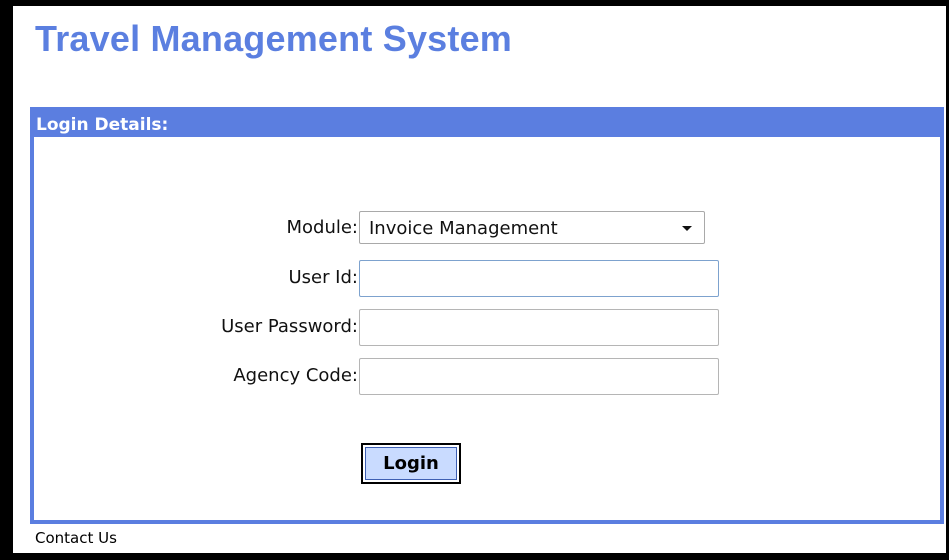 The height and width of the screenshot is (560, 949). Describe the element at coordinates (274, 38) in the screenshot. I see `app-title: Travel Management System` at that location.